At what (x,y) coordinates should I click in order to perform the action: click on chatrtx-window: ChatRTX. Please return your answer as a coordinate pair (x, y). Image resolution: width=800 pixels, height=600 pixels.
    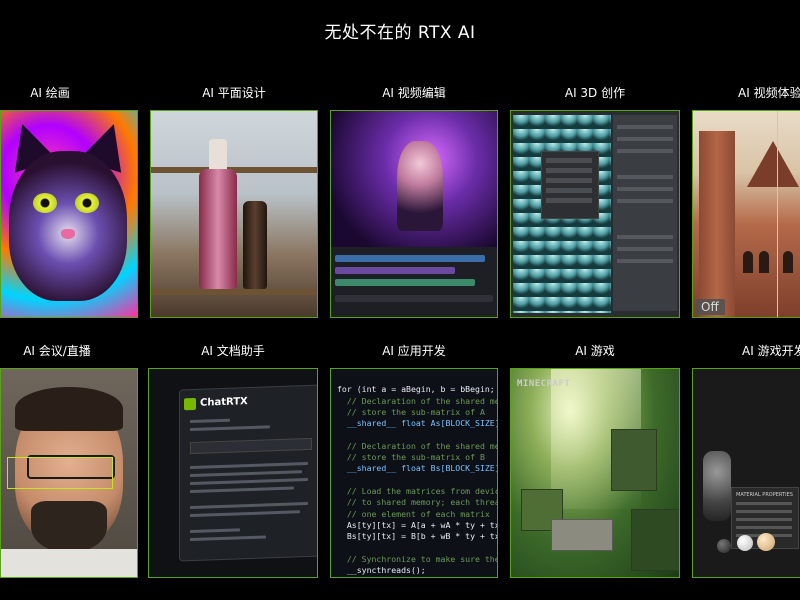
    Looking at the image, I should click on (248, 473).